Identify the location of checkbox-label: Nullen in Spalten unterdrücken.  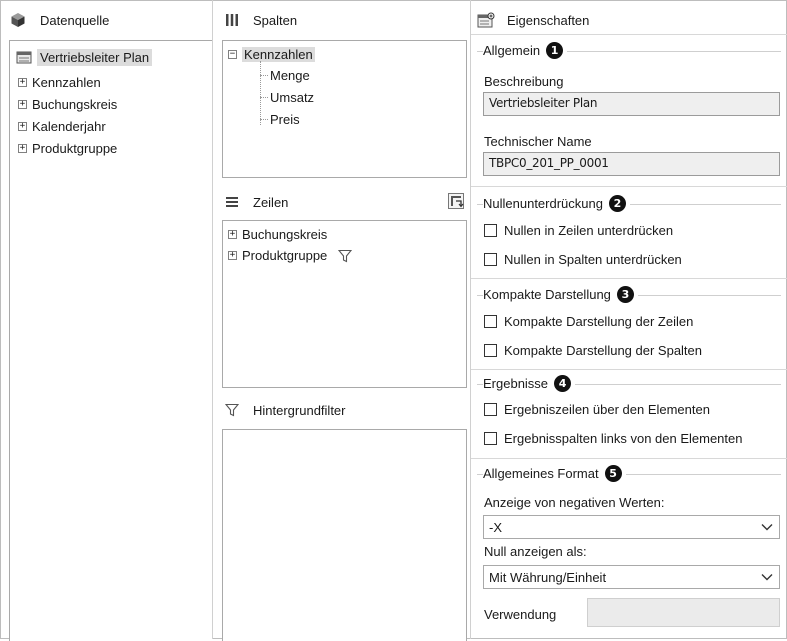
(593, 259).